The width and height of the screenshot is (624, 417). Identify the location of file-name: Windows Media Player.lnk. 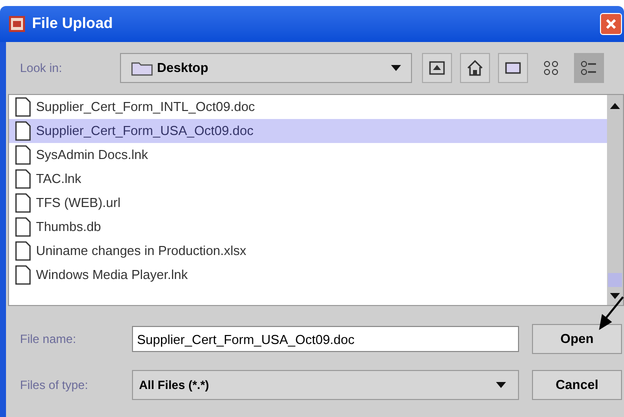
(112, 275).